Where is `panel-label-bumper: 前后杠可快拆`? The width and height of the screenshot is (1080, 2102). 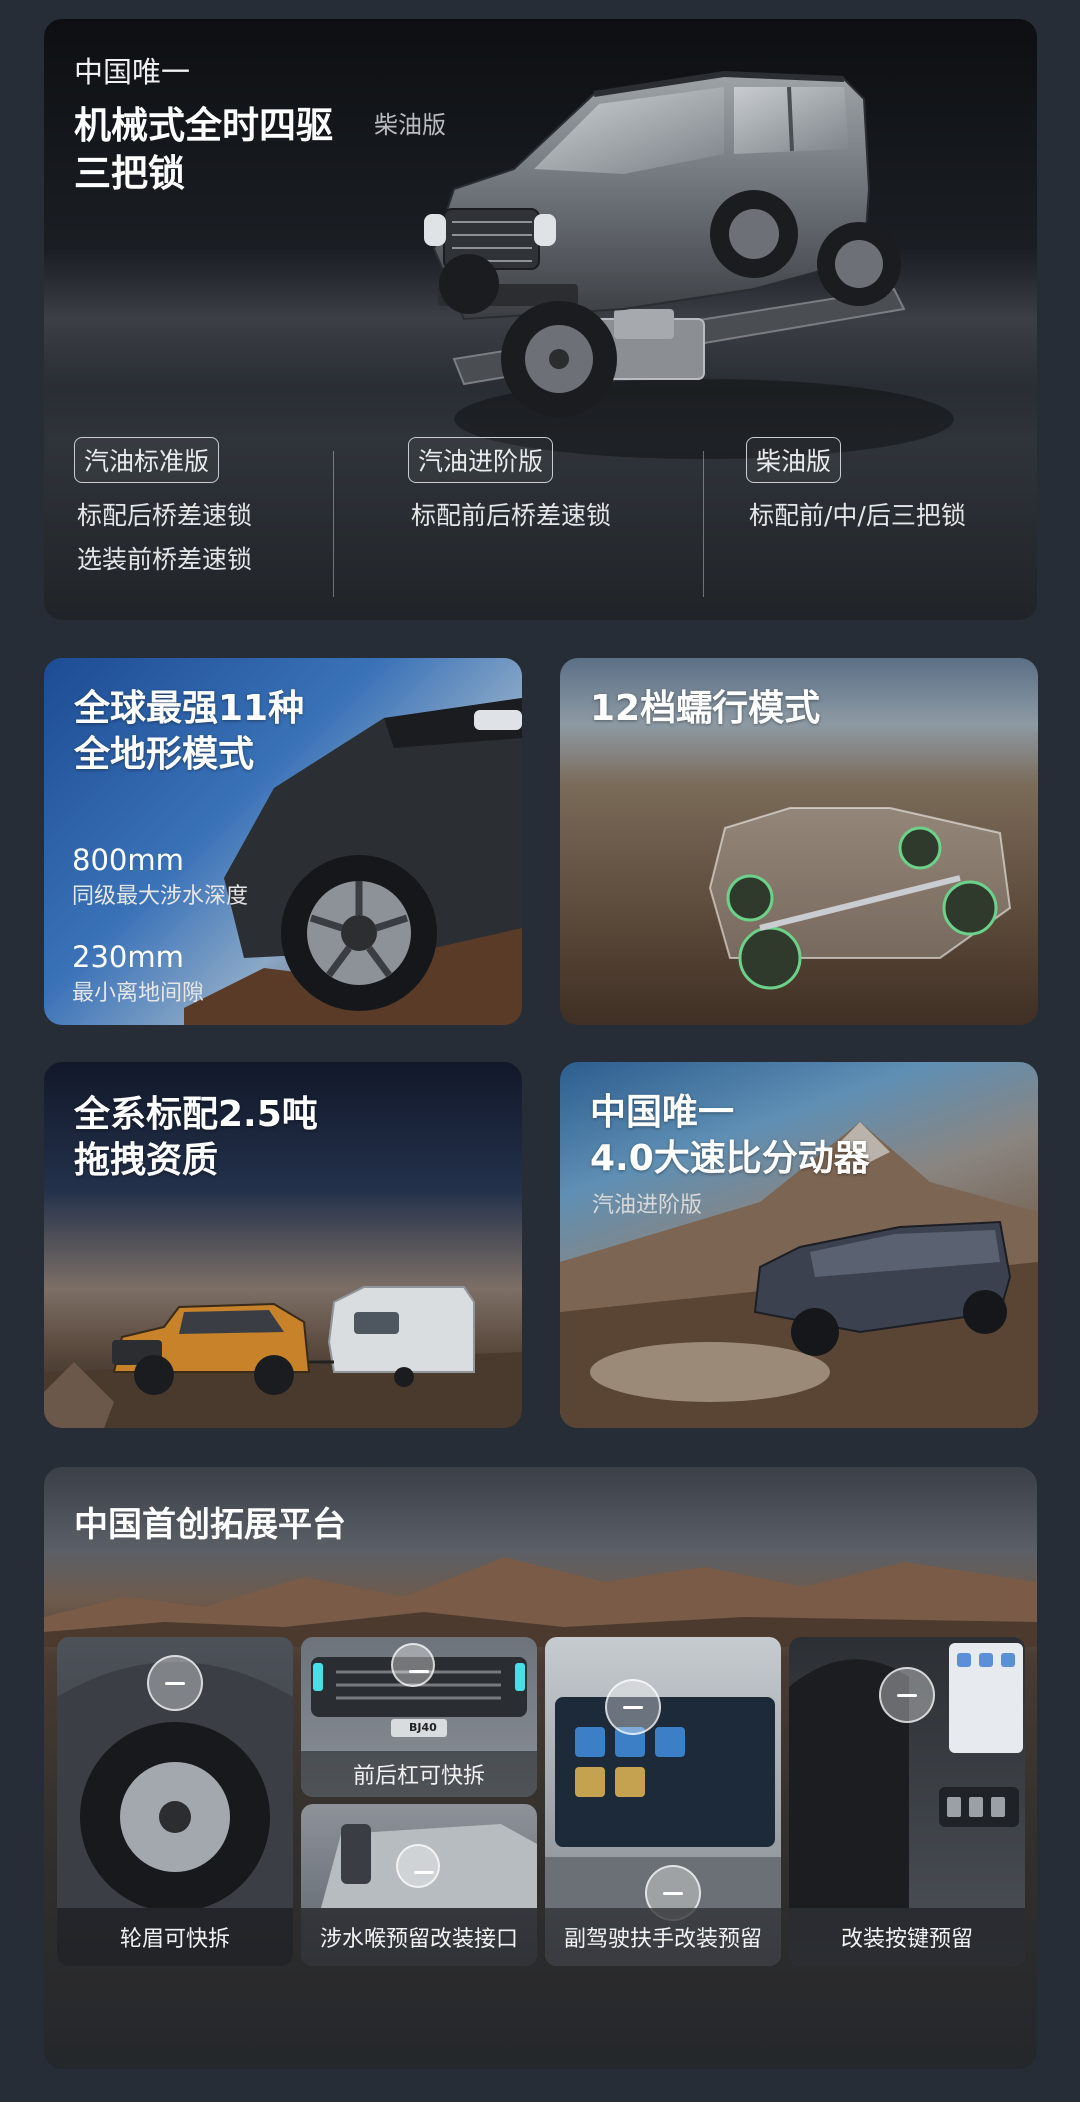
panel-label-bumper: 前后杠可快拆 is located at coordinates (419, 1774).